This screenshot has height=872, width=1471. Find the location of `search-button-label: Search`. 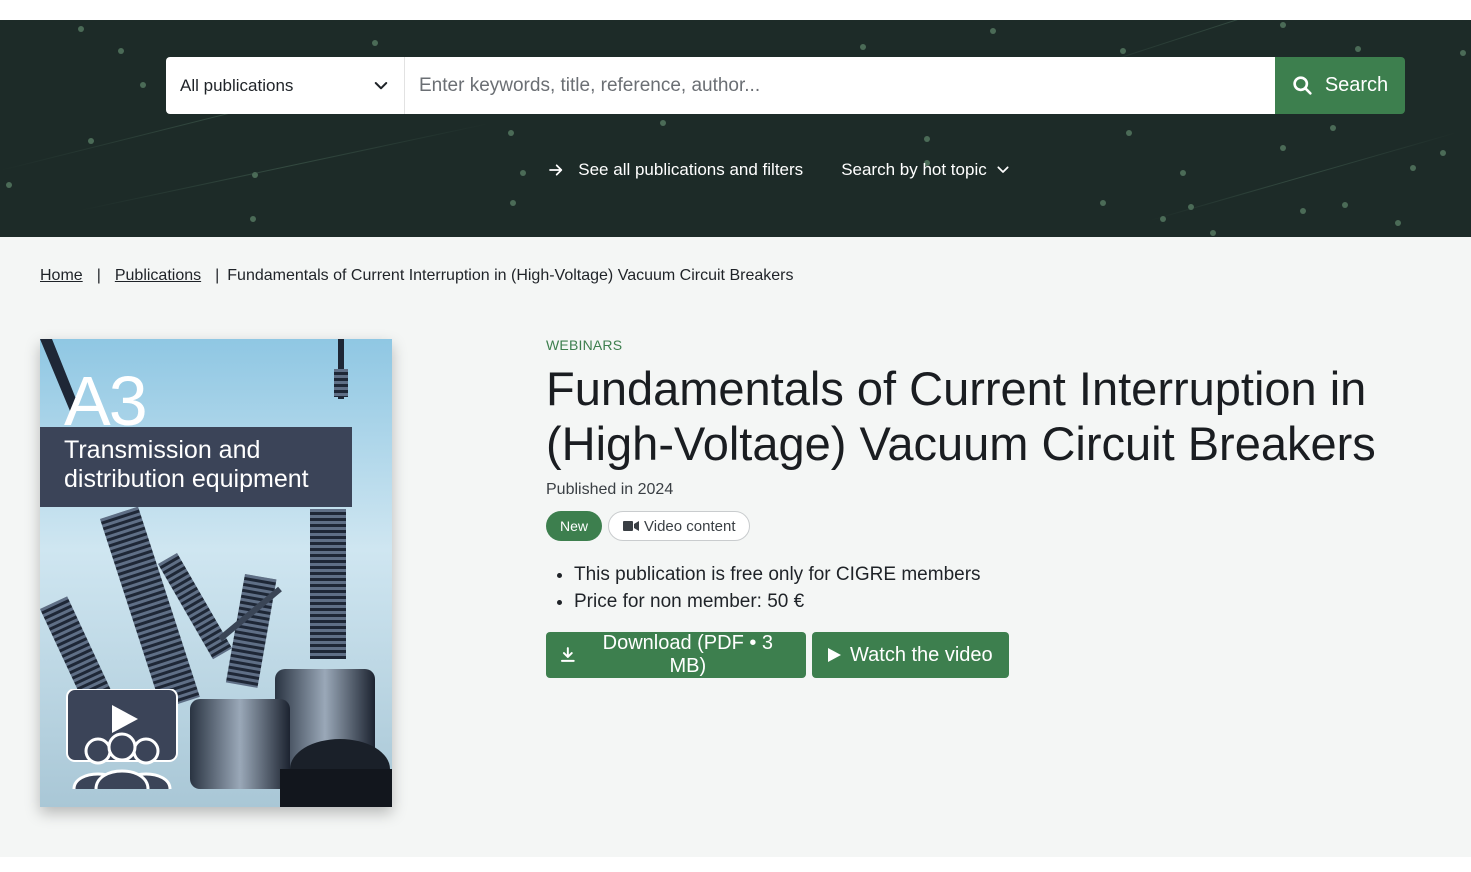

search-button-label: Search is located at coordinates (1356, 85).